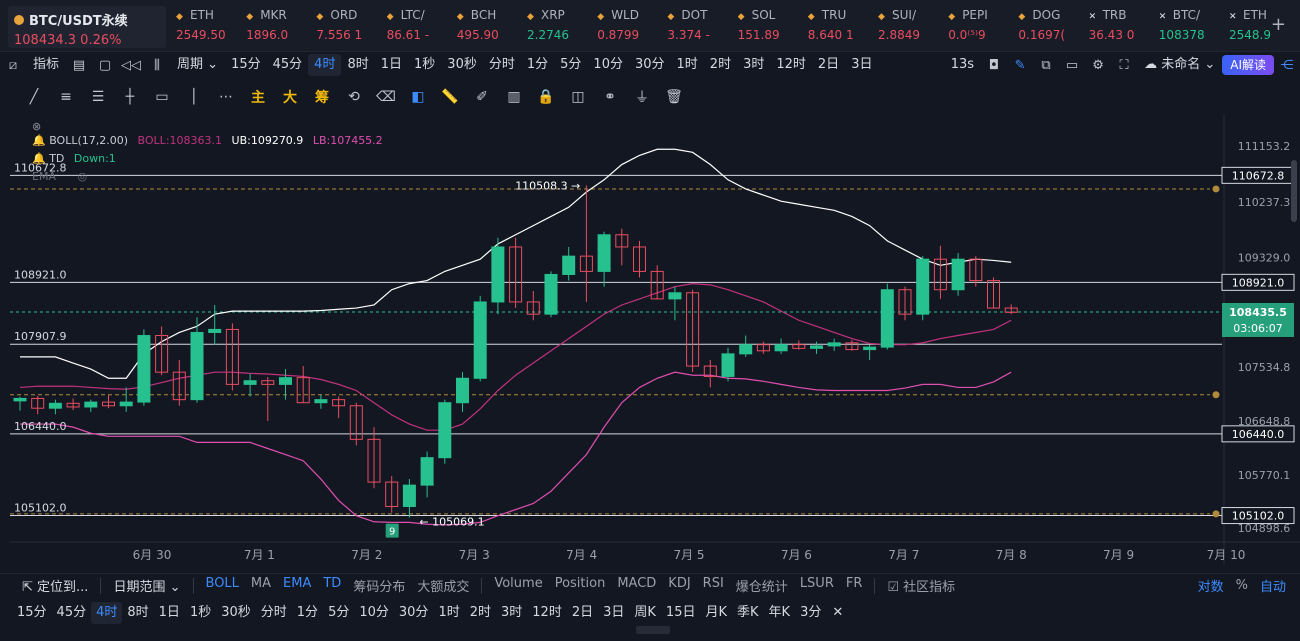 The image size is (1300, 641). Describe the element at coordinates (613, 613) in the screenshot. I see `bottom-period-tab: 3日` at that location.